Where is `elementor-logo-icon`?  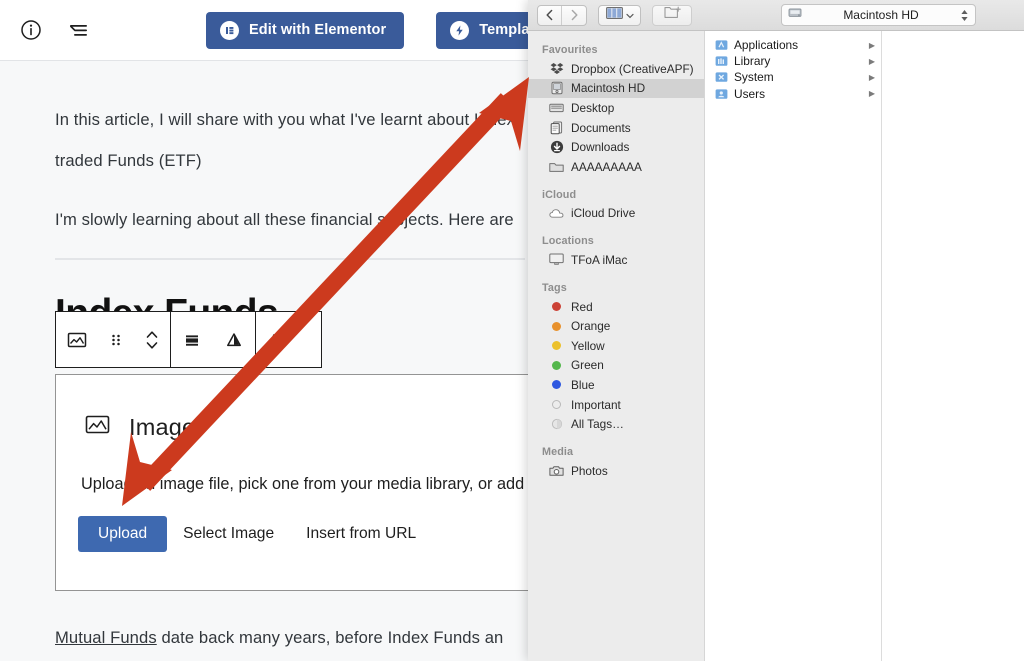 elementor-logo-icon is located at coordinates (229, 30).